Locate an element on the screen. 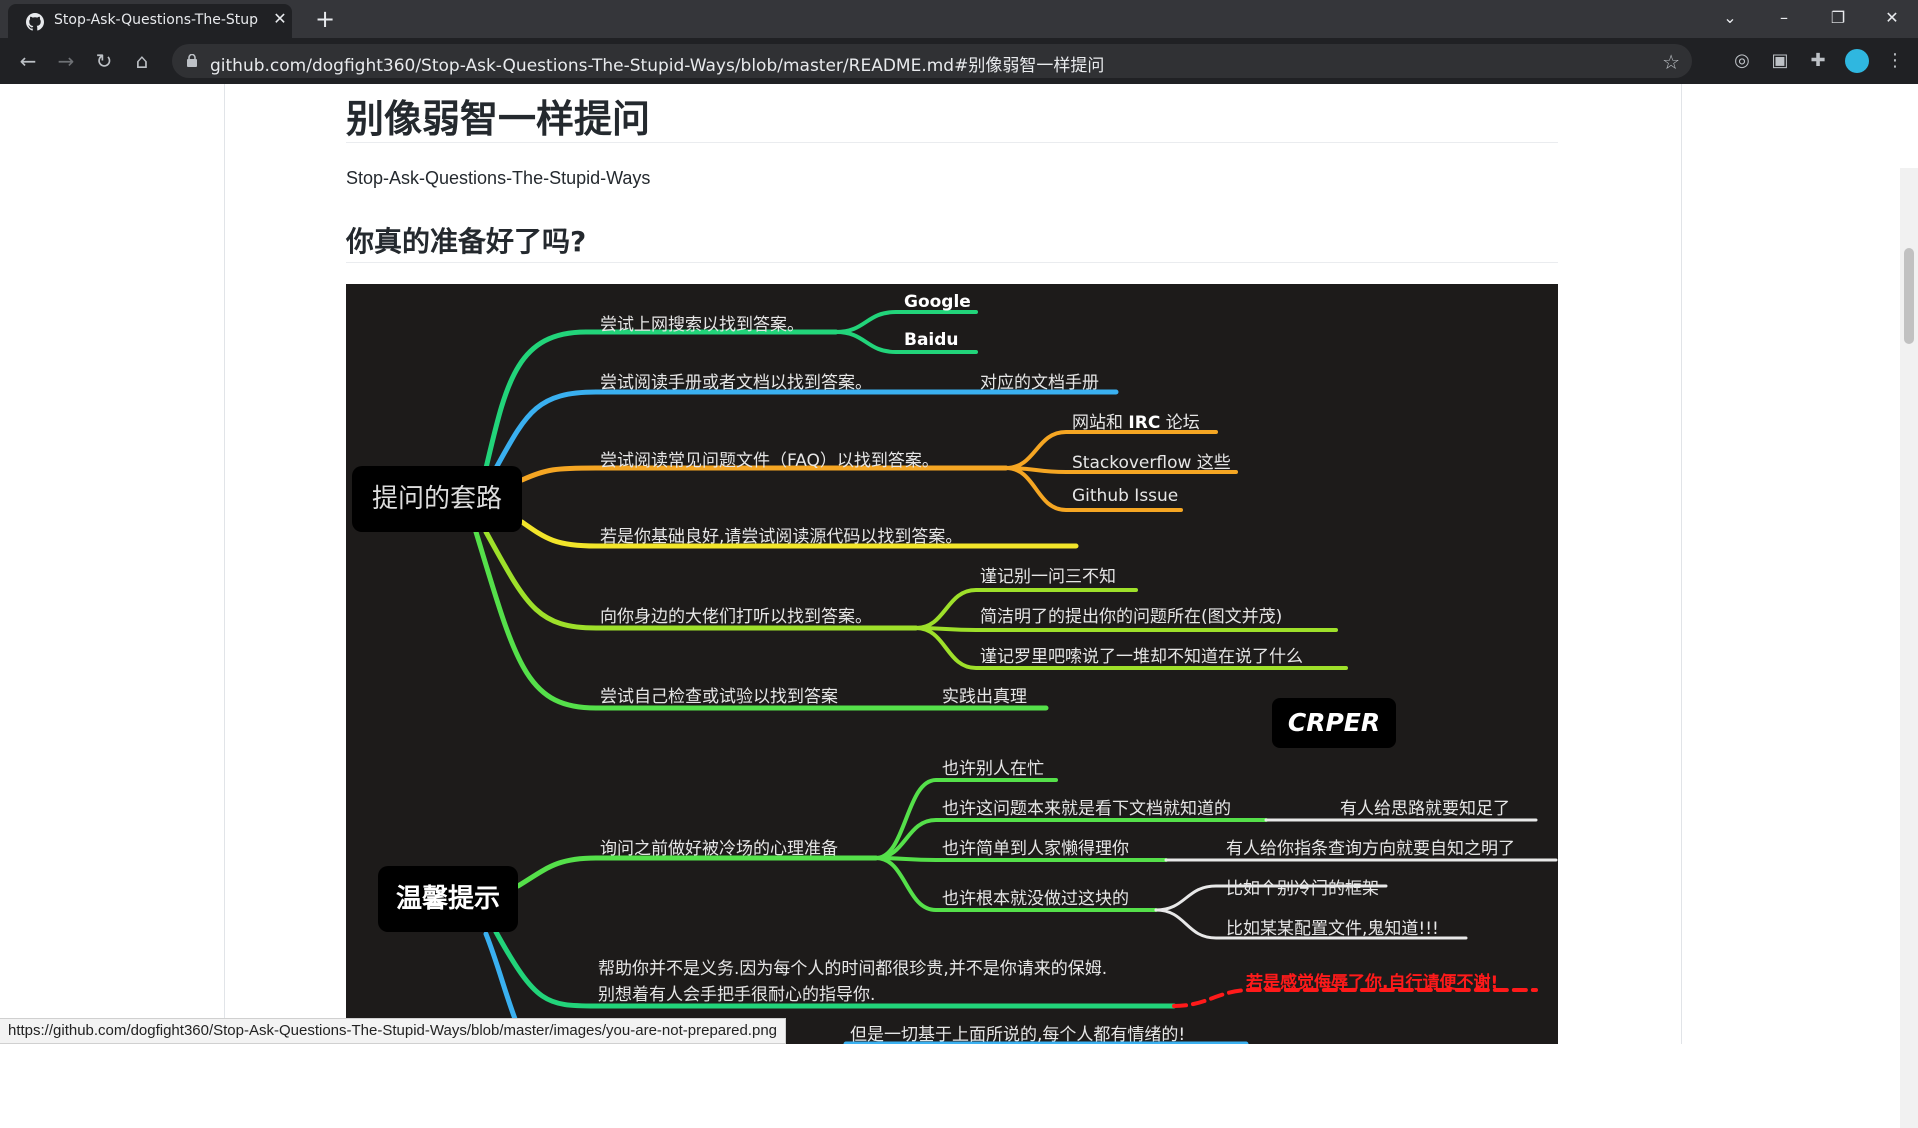 Image resolution: width=1918 pixels, height=1128 pixels. node-github-issue: Github Issue is located at coordinates (1125, 496).